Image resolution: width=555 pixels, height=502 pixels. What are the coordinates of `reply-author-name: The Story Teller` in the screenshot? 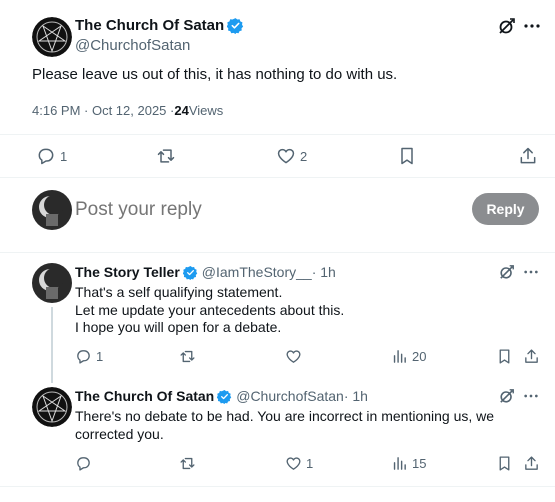 It's located at (127, 272).